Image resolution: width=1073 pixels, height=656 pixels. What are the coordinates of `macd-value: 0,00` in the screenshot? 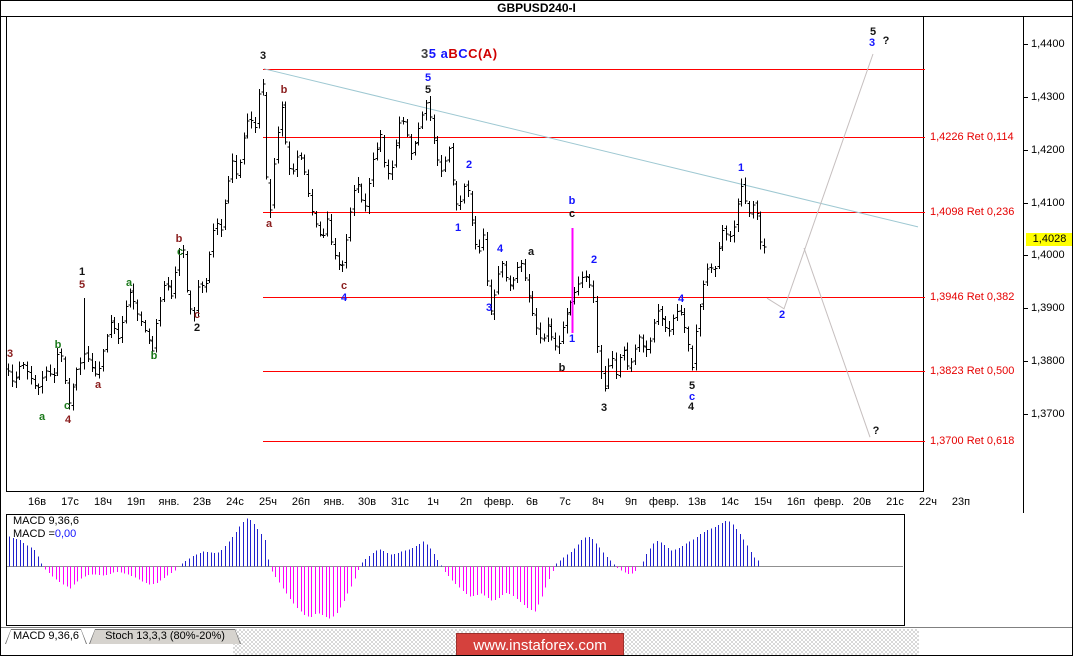 It's located at (65, 534).